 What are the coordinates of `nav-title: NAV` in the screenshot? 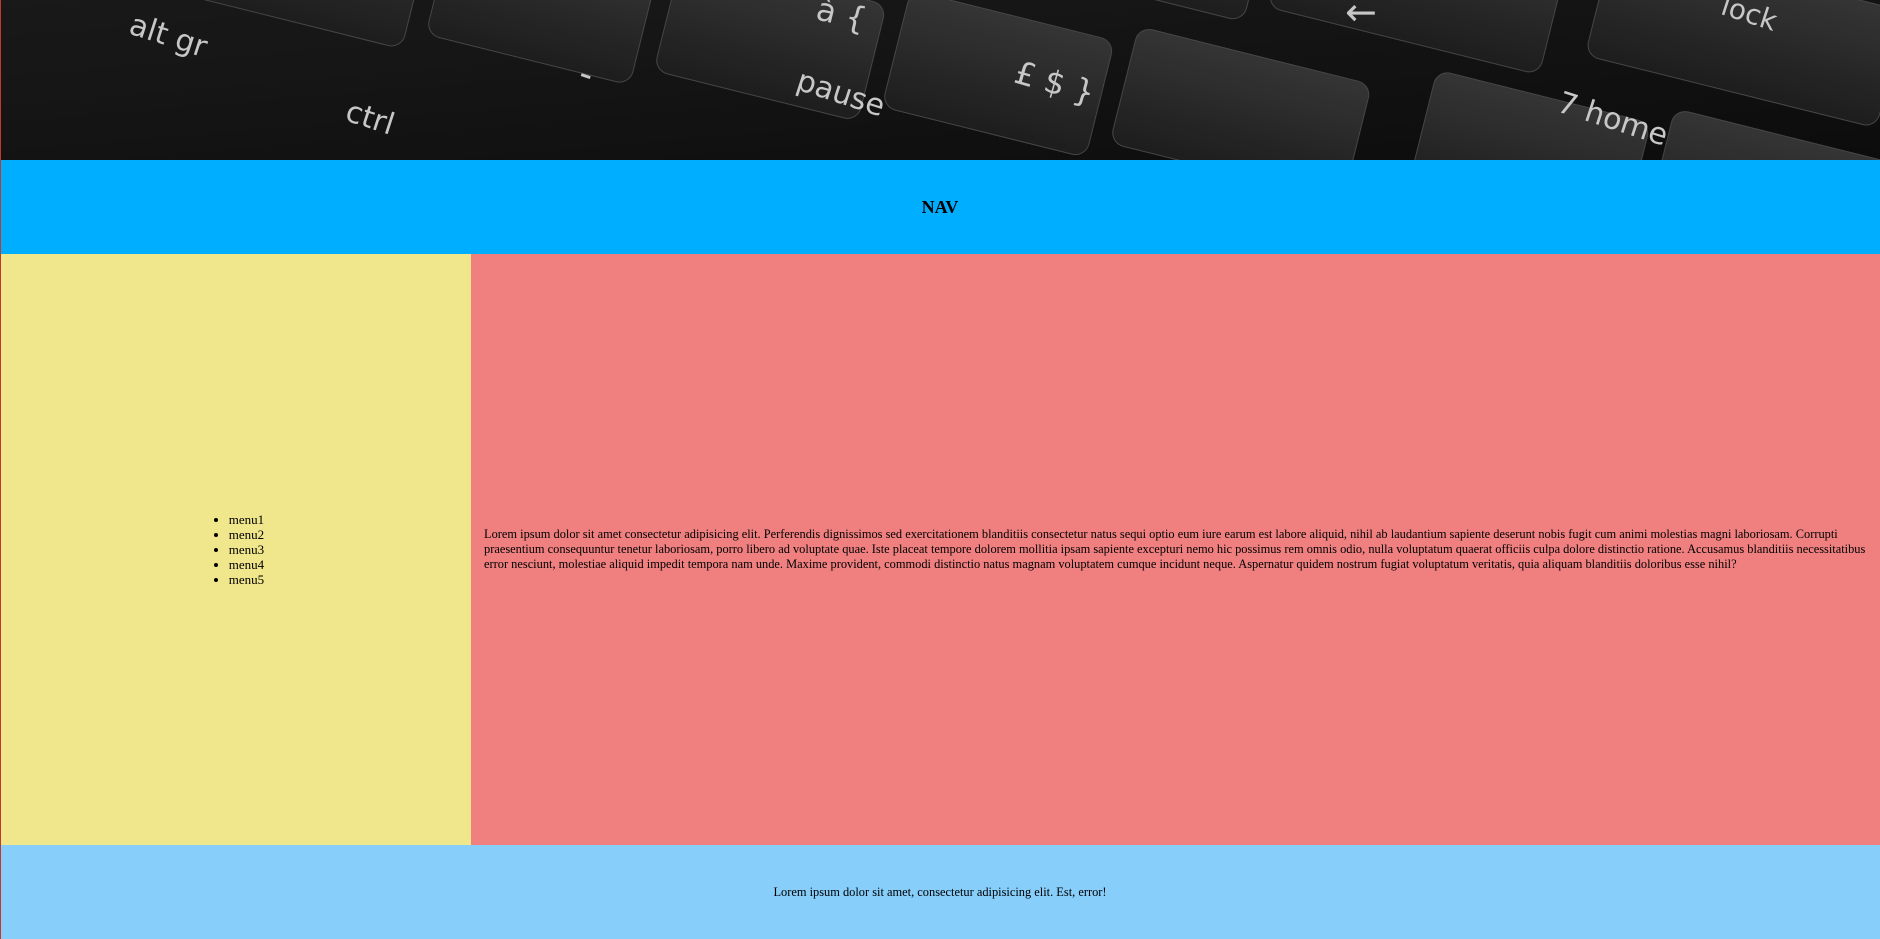 It's located at (940, 206).